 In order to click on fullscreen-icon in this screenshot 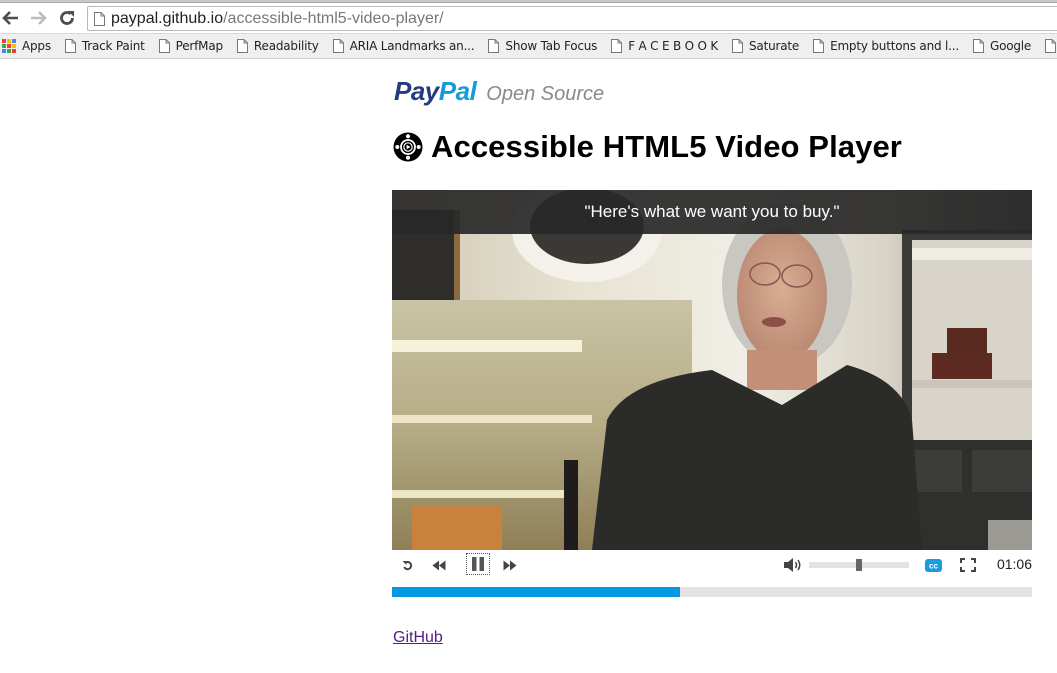, I will do `click(968, 565)`.